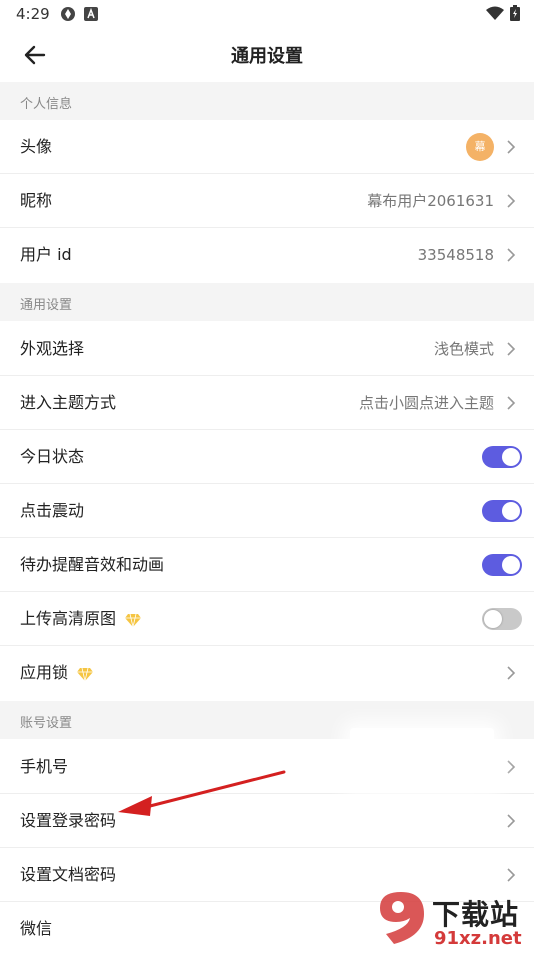 This screenshot has height=956, width=534. What do you see at coordinates (476, 914) in the screenshot?
I see `watermark-text: 下载站` at bounding box center [476, 914].